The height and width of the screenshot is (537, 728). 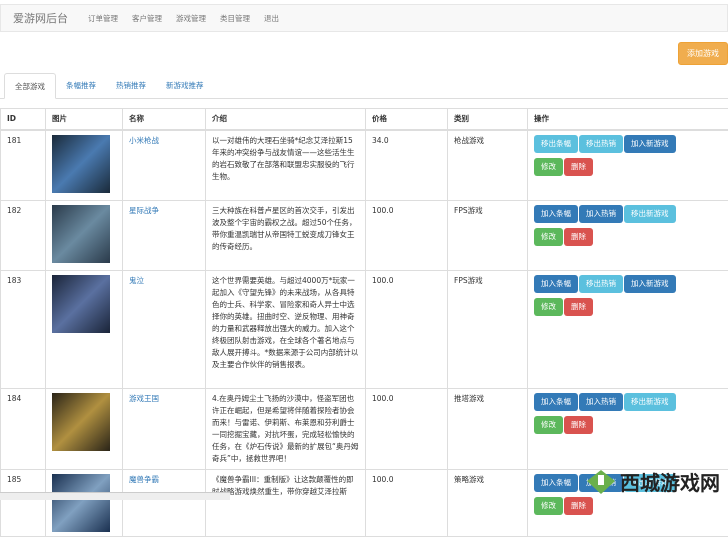 I want to click on column-header: 类别, so click(x=488, y=120).